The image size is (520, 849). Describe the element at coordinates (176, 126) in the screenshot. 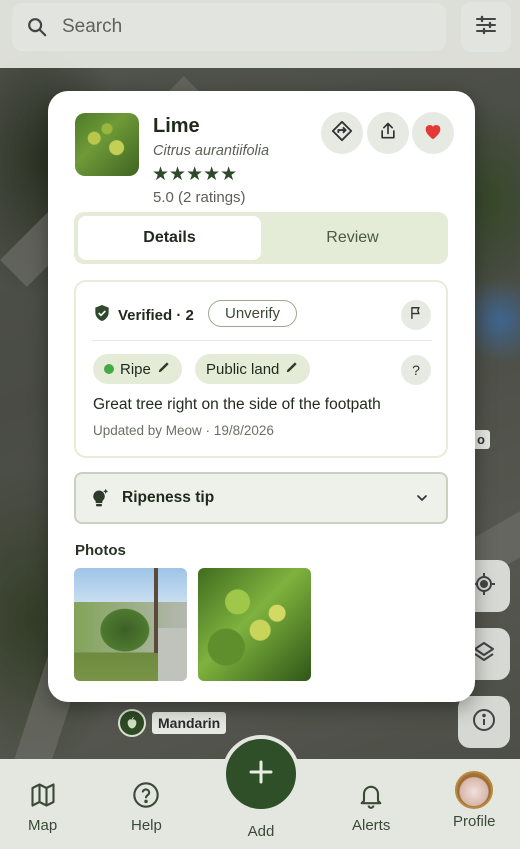

I see `plant-name: Lime` at that location.